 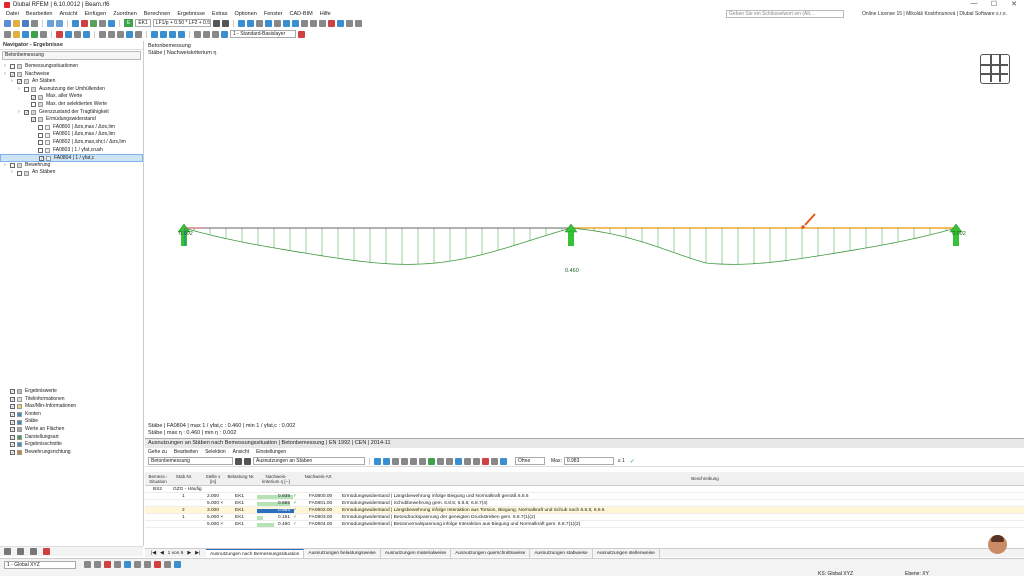 What do you see at coordinates (71, 438) in the screenshot?
I see `tree-item: ✓ Darstellungsart` at bounding box center [71, 438].